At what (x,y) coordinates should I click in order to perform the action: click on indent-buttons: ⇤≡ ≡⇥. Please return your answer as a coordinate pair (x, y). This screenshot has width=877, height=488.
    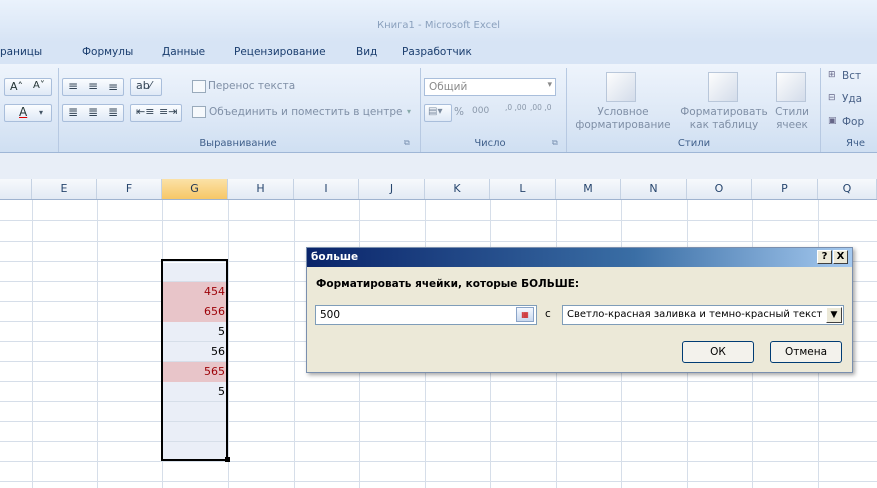
    Looking at the image, I should click on (156, 113).